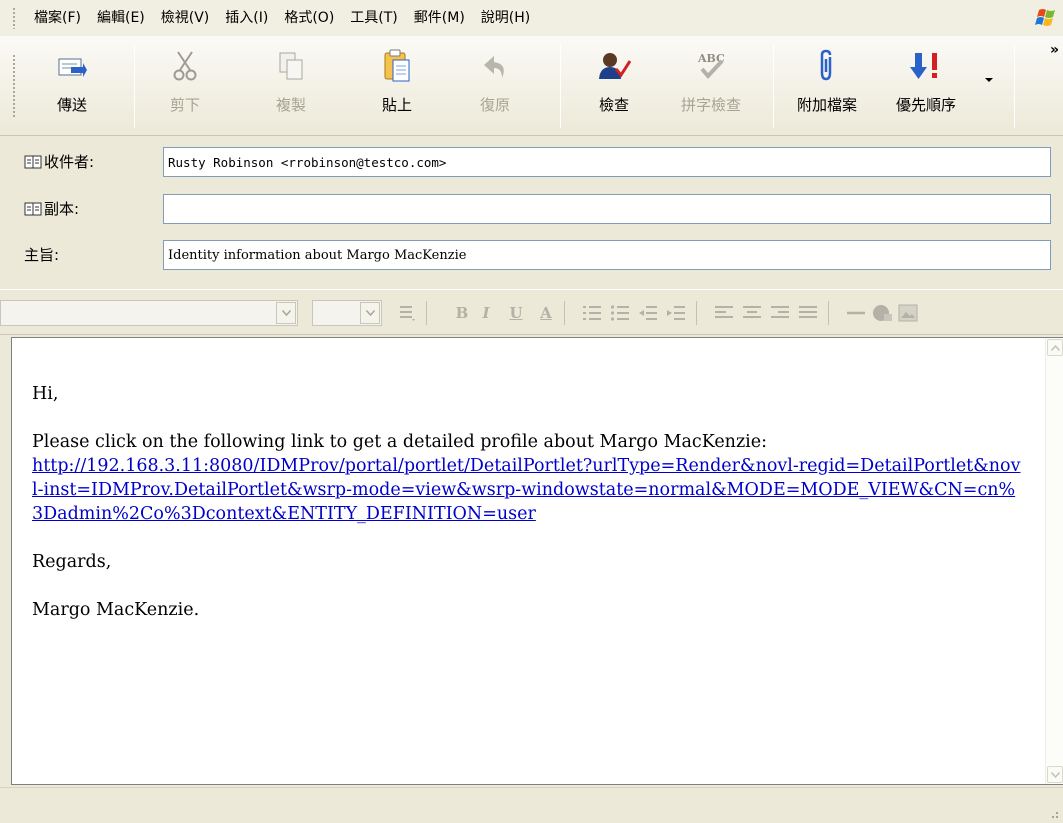 This screenshot has height=823, width=1063. What do you see at coordinates (531, 312) in the screenshot?
I see `formatting-toolbar: B I U A` at bounding box center [531, 312].